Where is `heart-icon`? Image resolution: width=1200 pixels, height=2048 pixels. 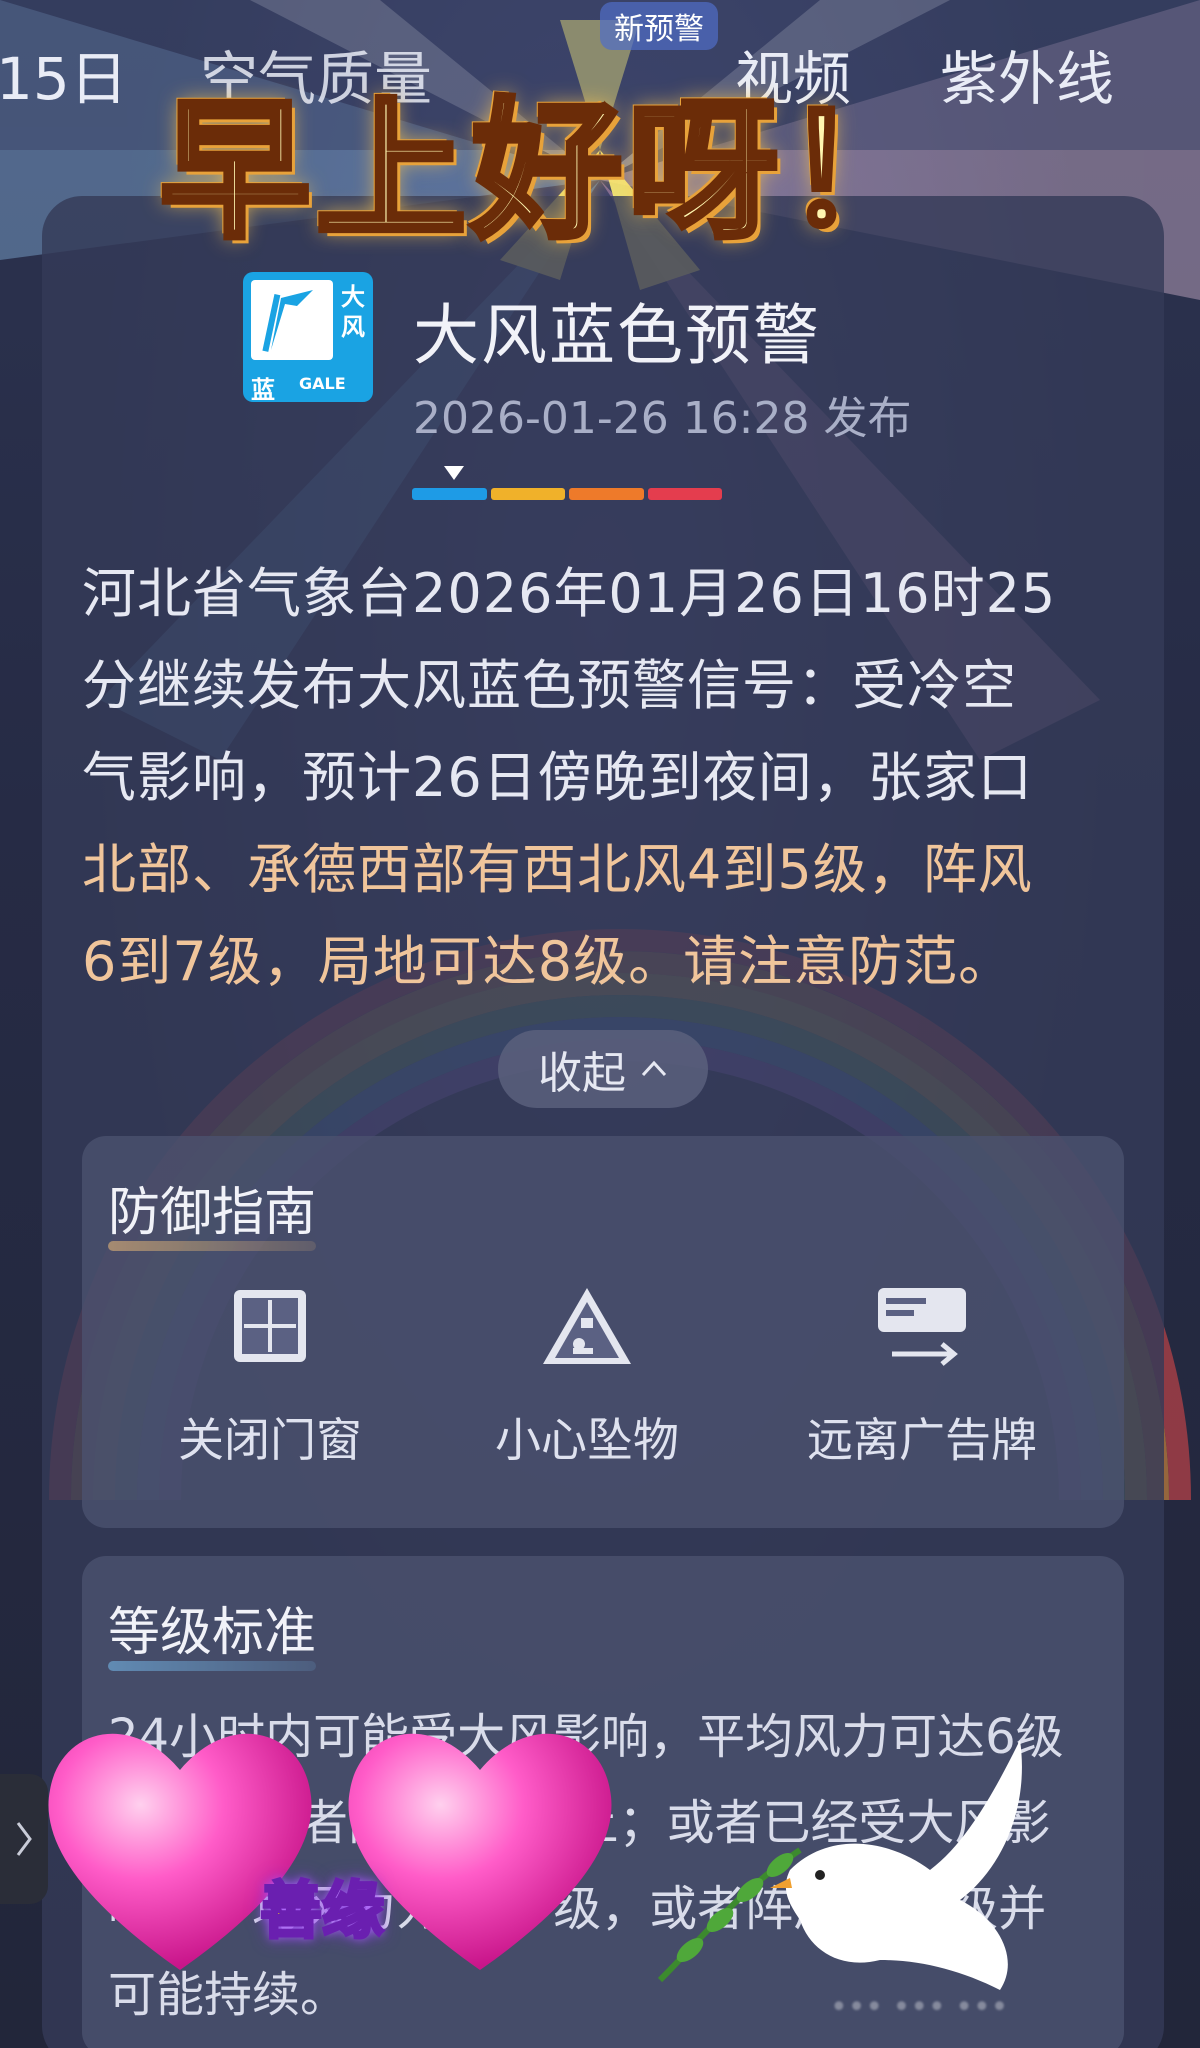 heart-icon is located at coordinates (480, 1851).